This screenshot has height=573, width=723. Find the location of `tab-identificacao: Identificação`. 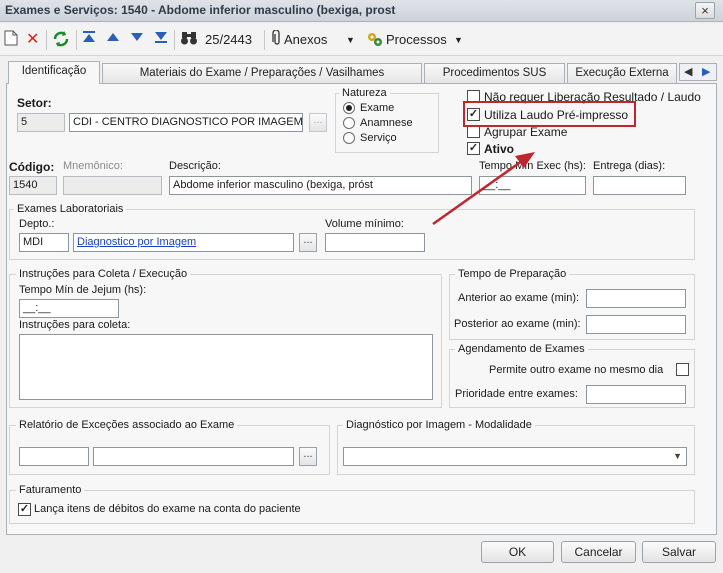

tab-identificacao: Identificação is located at coordinates (54, 72).